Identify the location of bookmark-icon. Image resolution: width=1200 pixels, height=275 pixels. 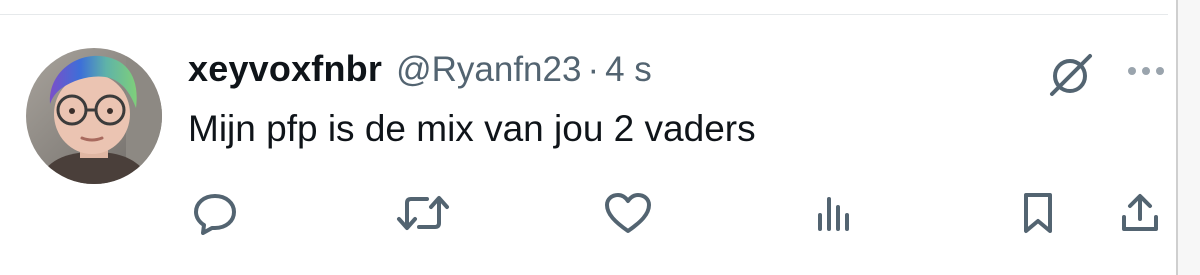
(1038, 213).